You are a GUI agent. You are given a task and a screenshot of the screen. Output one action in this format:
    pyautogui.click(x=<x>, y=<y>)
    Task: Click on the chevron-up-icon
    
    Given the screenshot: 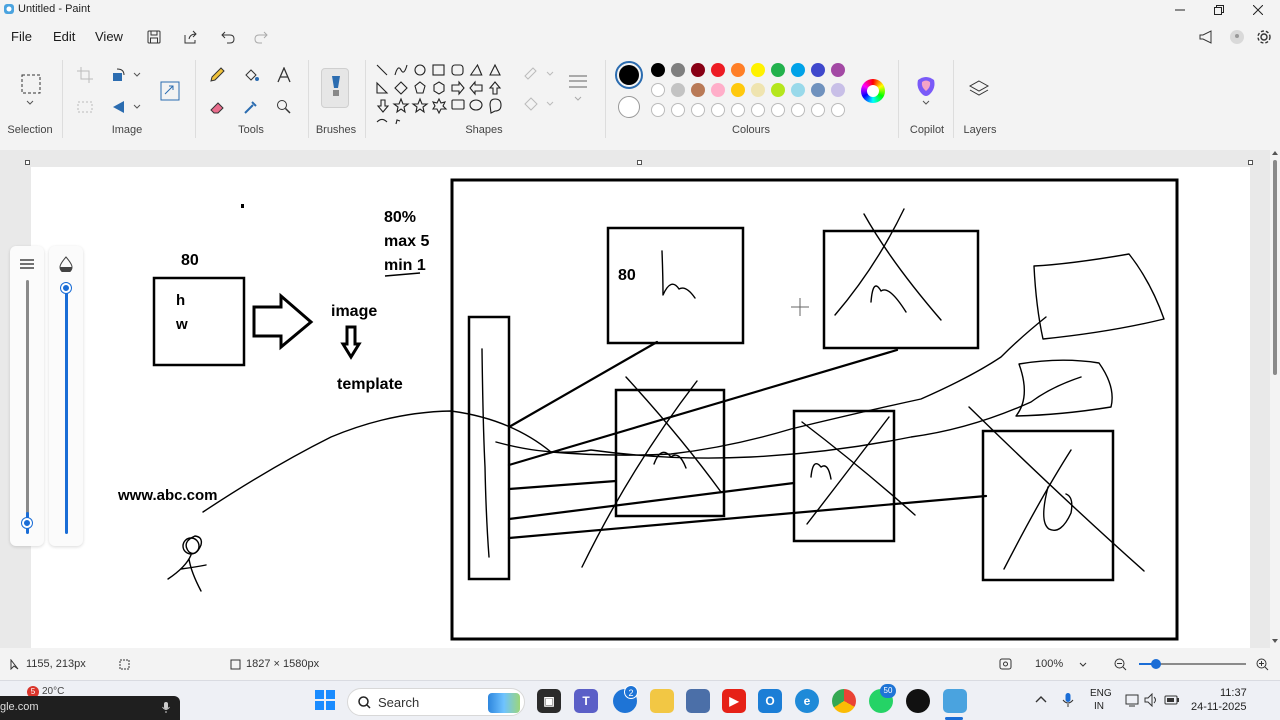 What is the action you would take?
    pyautogui.click(x=1041, y=699)
    